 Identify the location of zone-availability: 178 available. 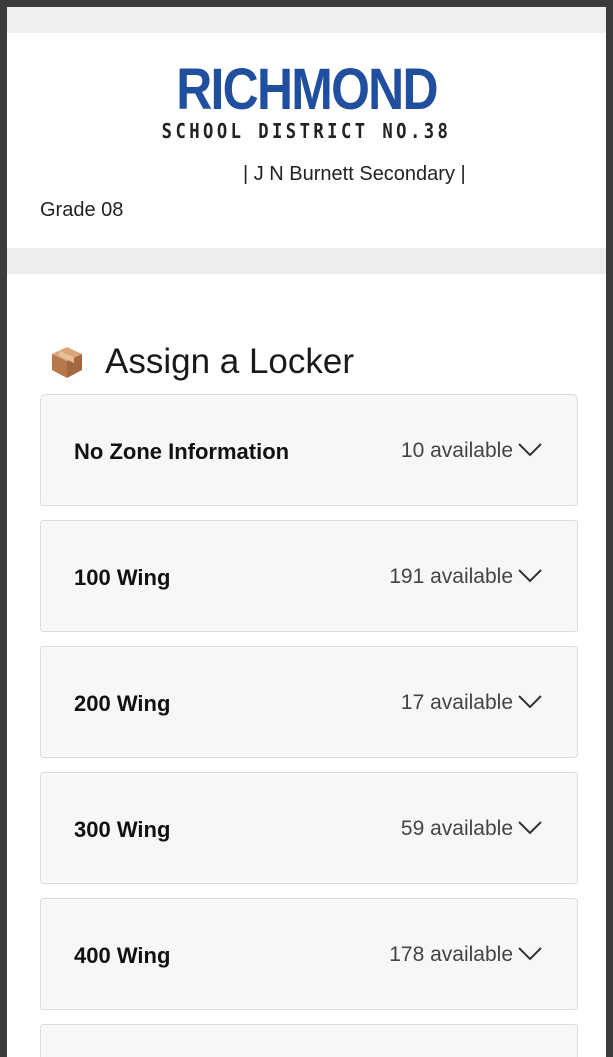
(451, 954).